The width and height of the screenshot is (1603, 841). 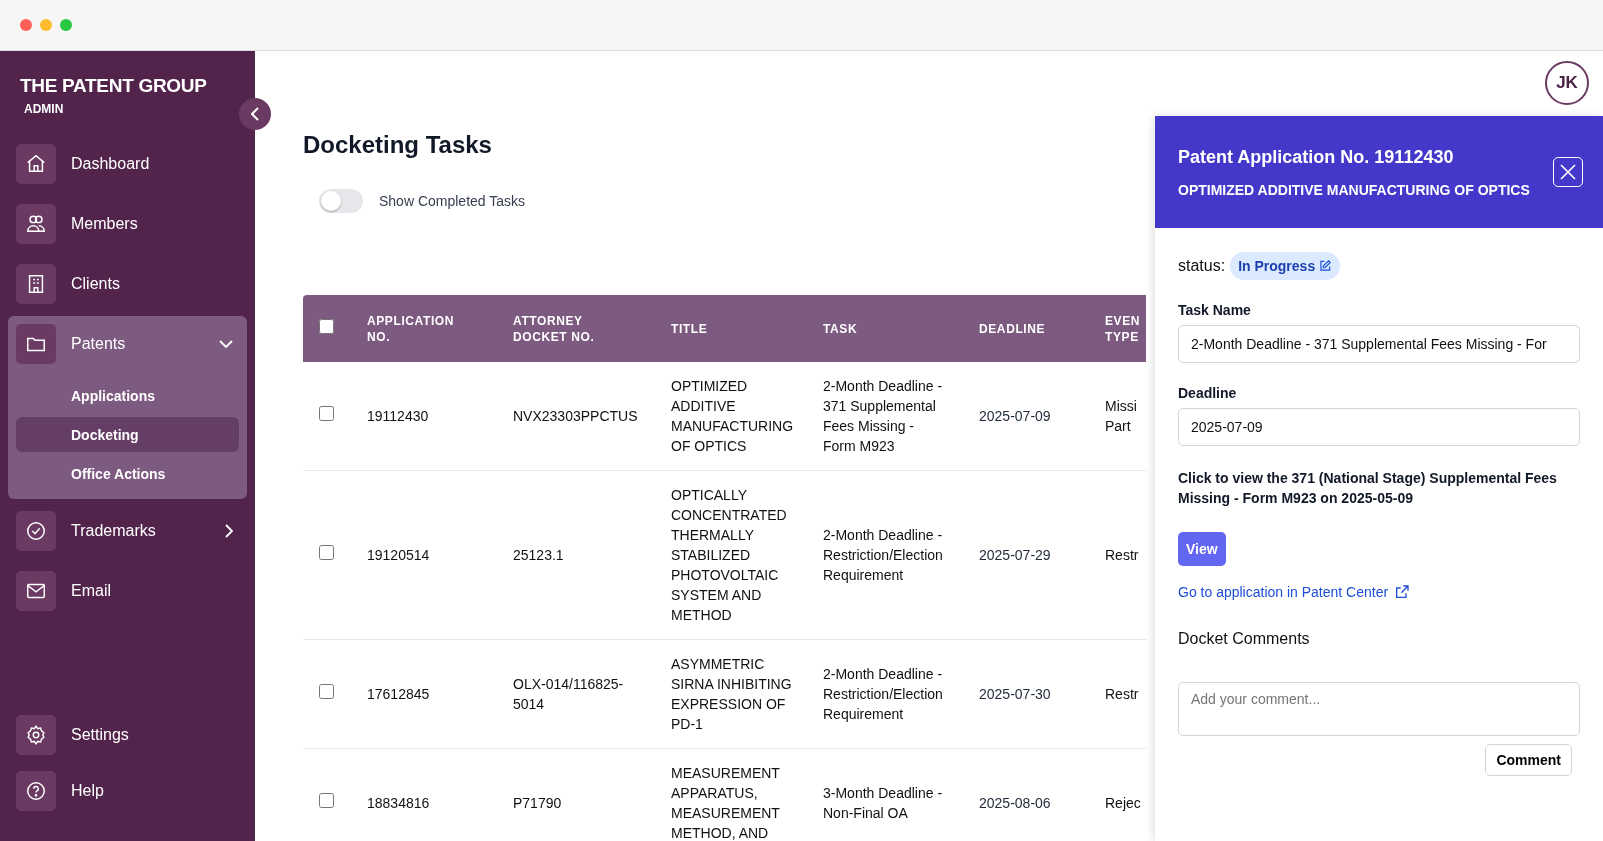 I want to click on table-cell: 19120514, so click(x=398, y=555).